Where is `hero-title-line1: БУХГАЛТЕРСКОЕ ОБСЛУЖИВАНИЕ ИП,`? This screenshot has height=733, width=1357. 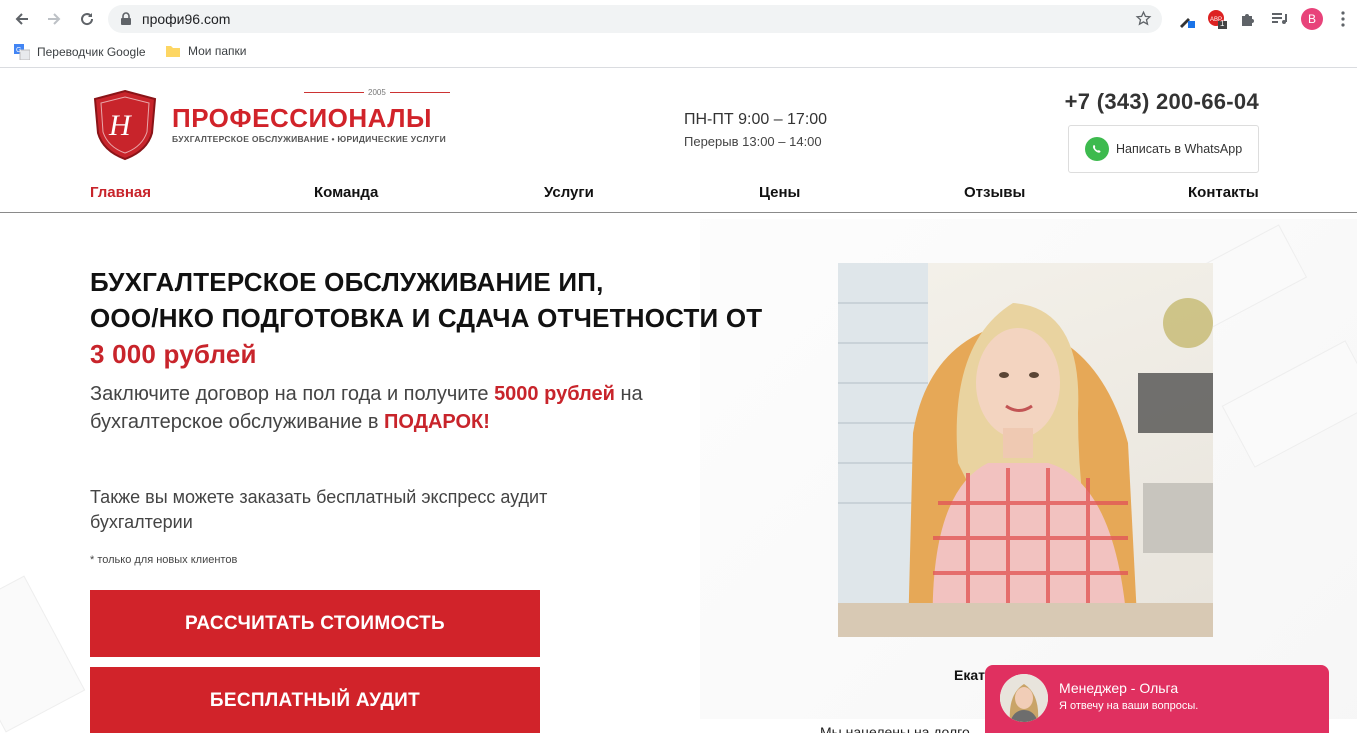
hero-title-line1: БУХГАЛТЕРСКОЕ ОБСЛУЖИВАНИЕ ИП, is located at coordinates (347, 282).